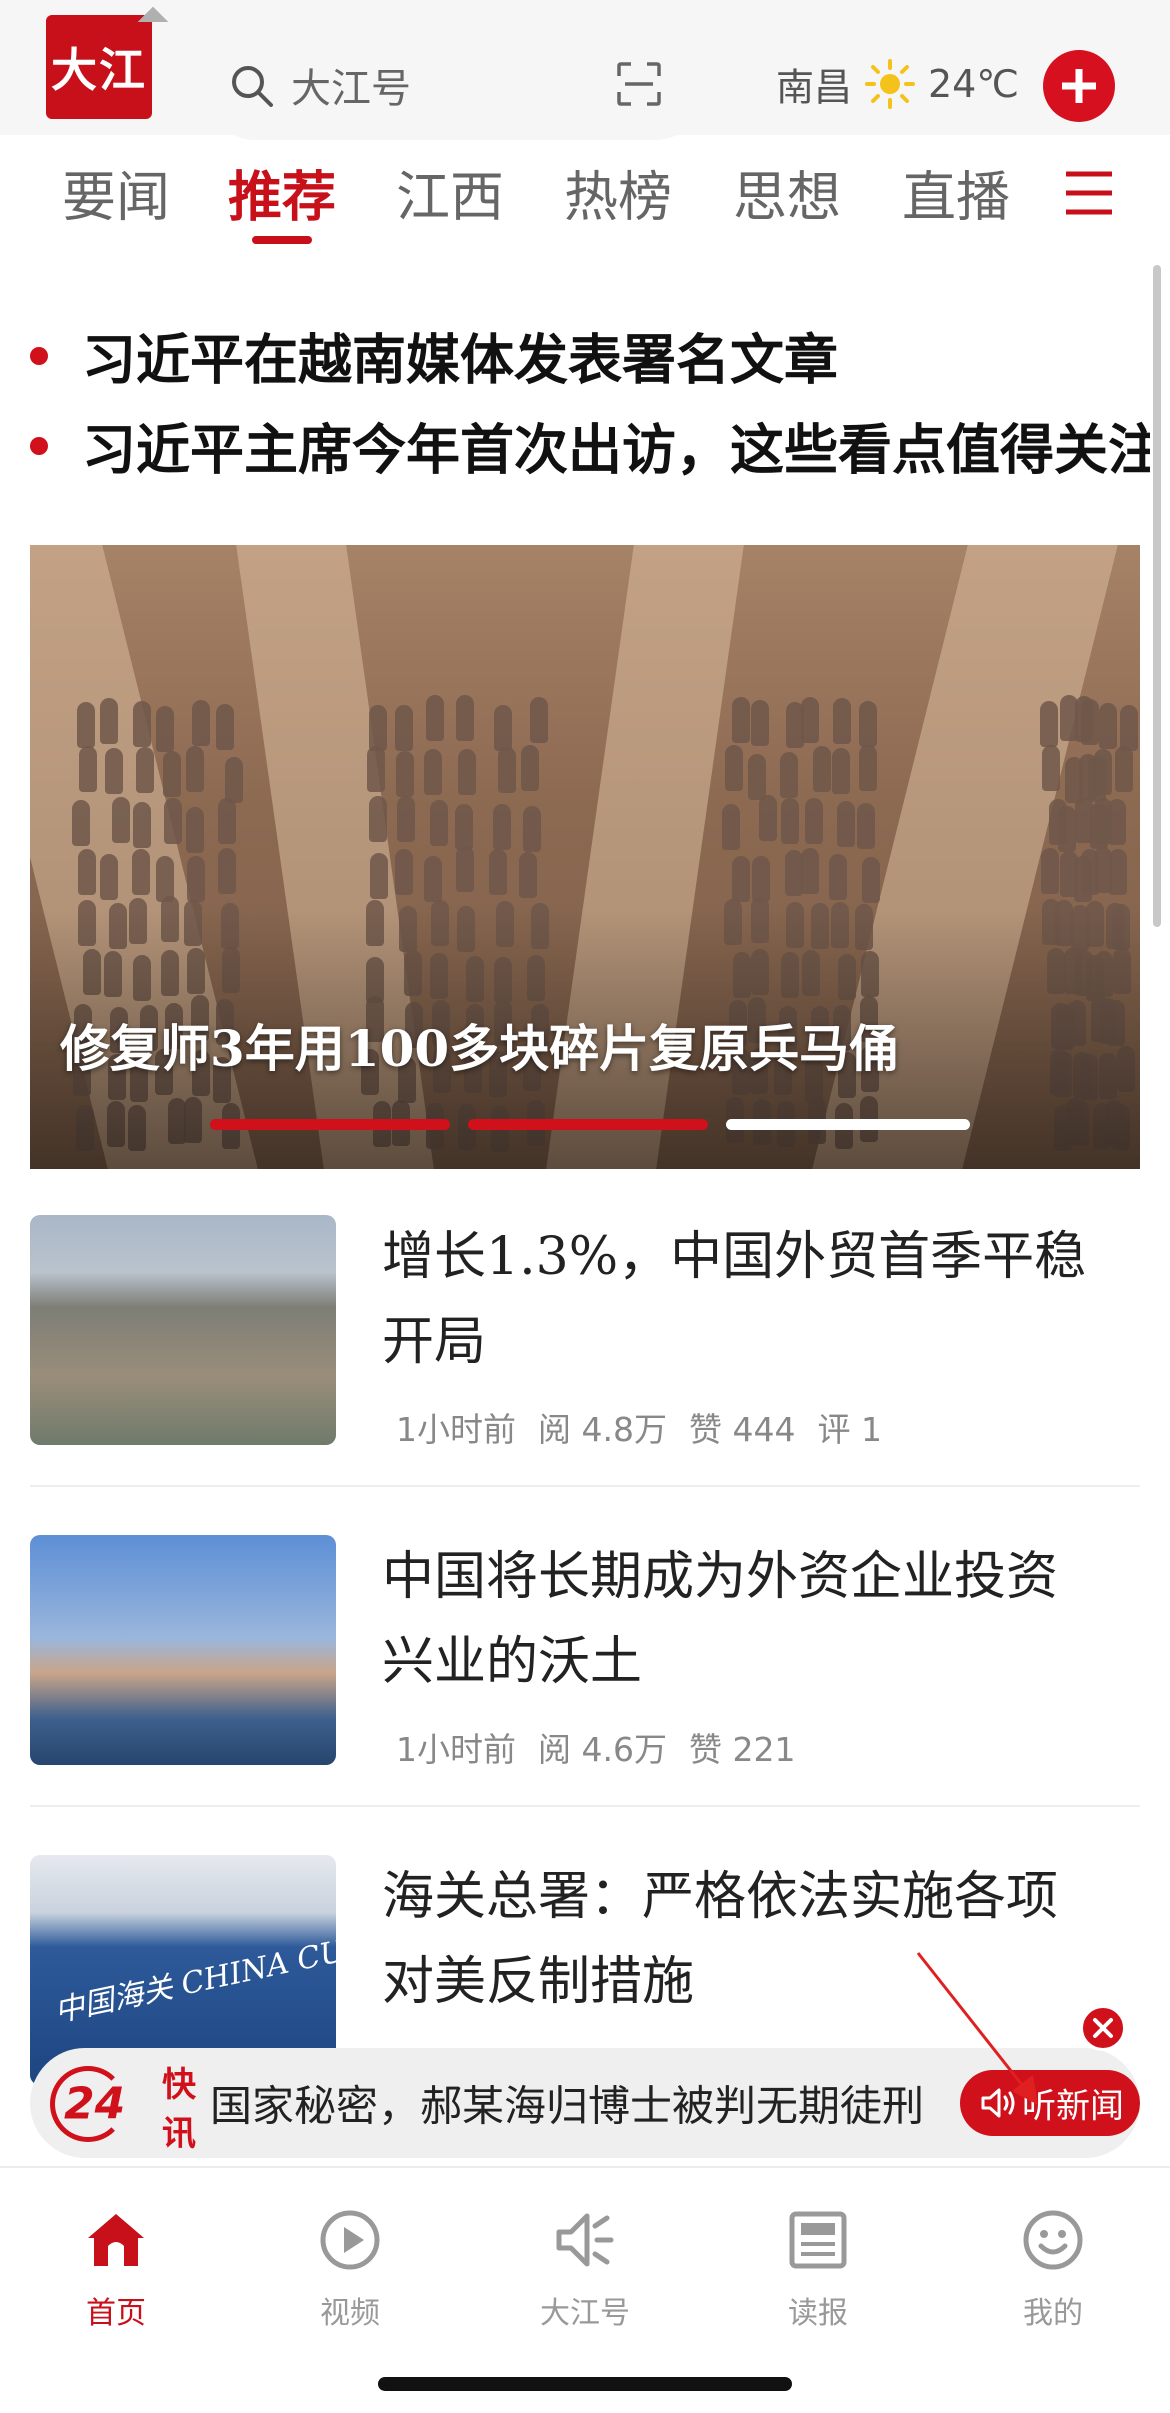 This screenshot has width=1170, height=2413. Describe the element at coordinates (585, 2313) in the screenshot. I see `nav-dajianghao-label: 大江号` at that location.